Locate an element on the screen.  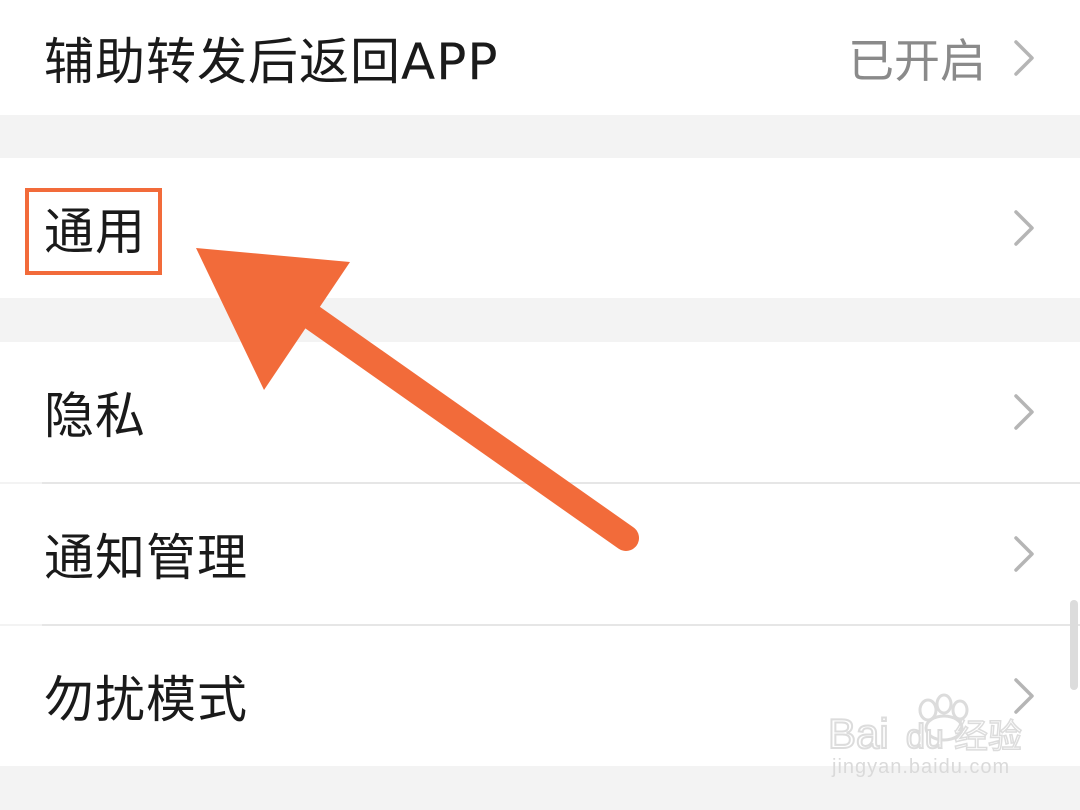
row-label: 隐私 is located at coordinates (95, 416).